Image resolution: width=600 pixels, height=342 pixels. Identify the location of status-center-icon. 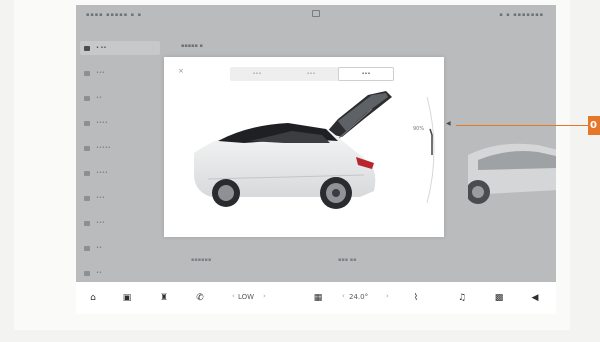
(316, 13).